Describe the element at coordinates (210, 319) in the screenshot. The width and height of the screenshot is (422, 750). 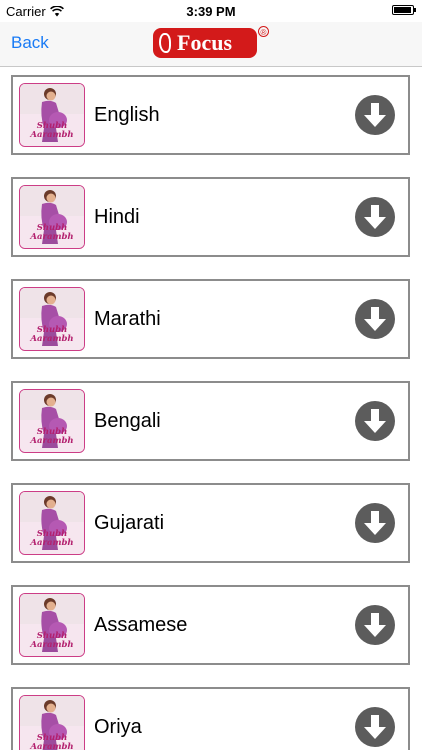
I see `language-list-item: Shubh Aarambh Marathi` at that location.